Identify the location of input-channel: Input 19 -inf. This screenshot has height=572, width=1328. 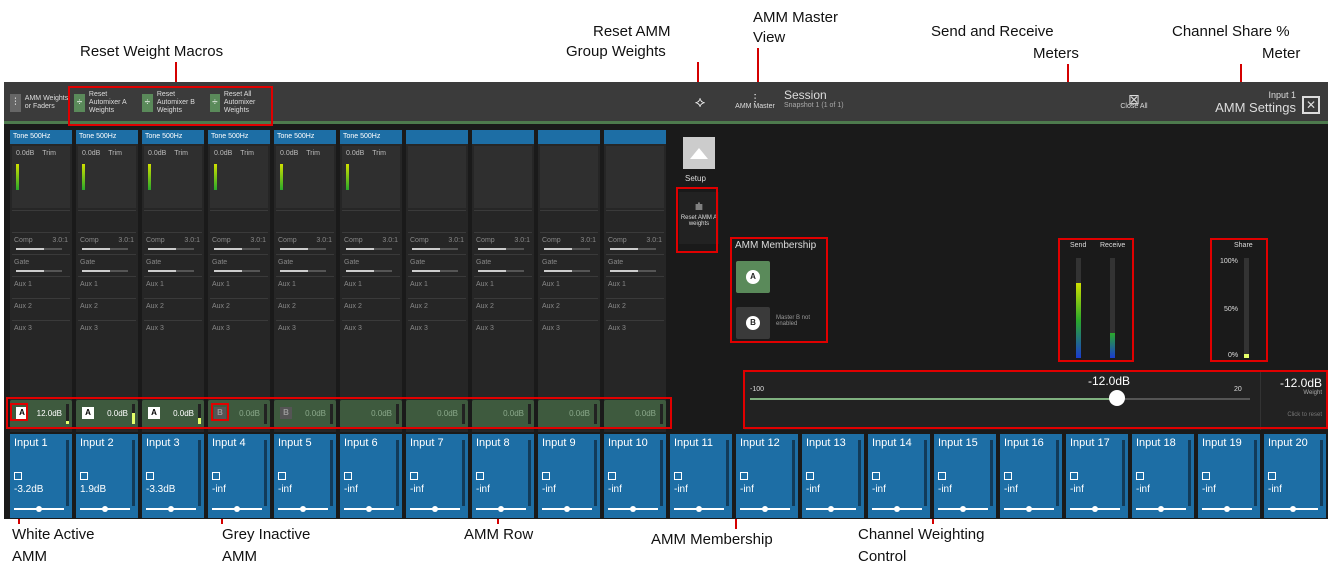
(1229, 476).